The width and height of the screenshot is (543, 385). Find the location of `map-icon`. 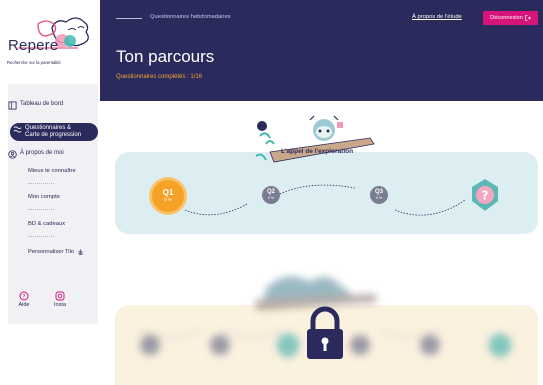

map-icon is located at coordinates (17, 129).